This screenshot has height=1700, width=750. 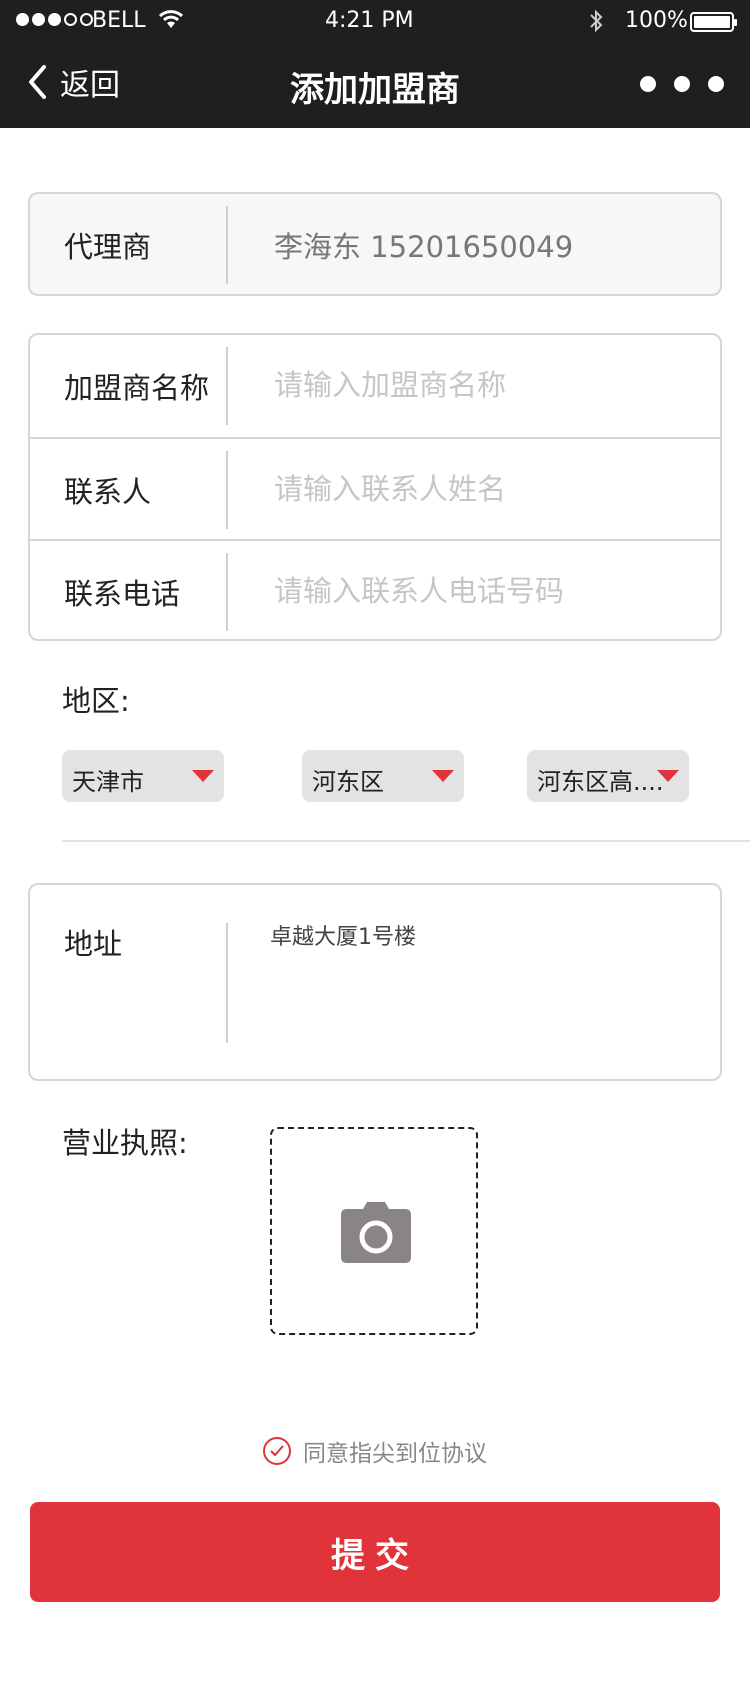 What do you see at coordinates (484, 385) in the screenshot?
I see `franchise-name-input` at bounding box center [484, 385].